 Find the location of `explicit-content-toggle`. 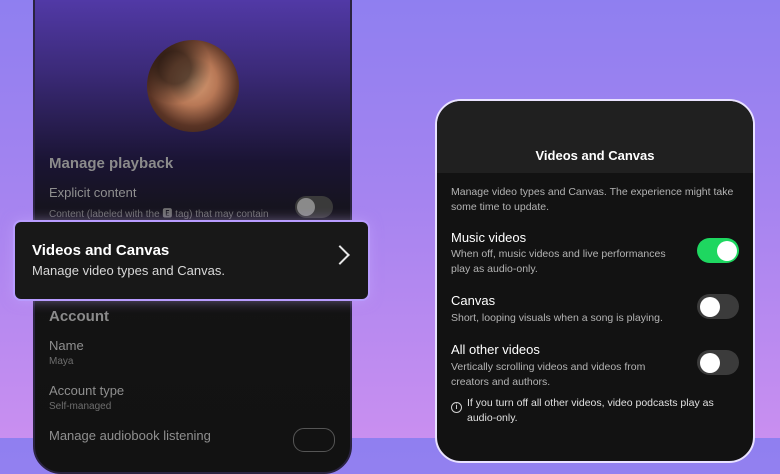

explicit-content-toggle is located at coordinates (314, 207).